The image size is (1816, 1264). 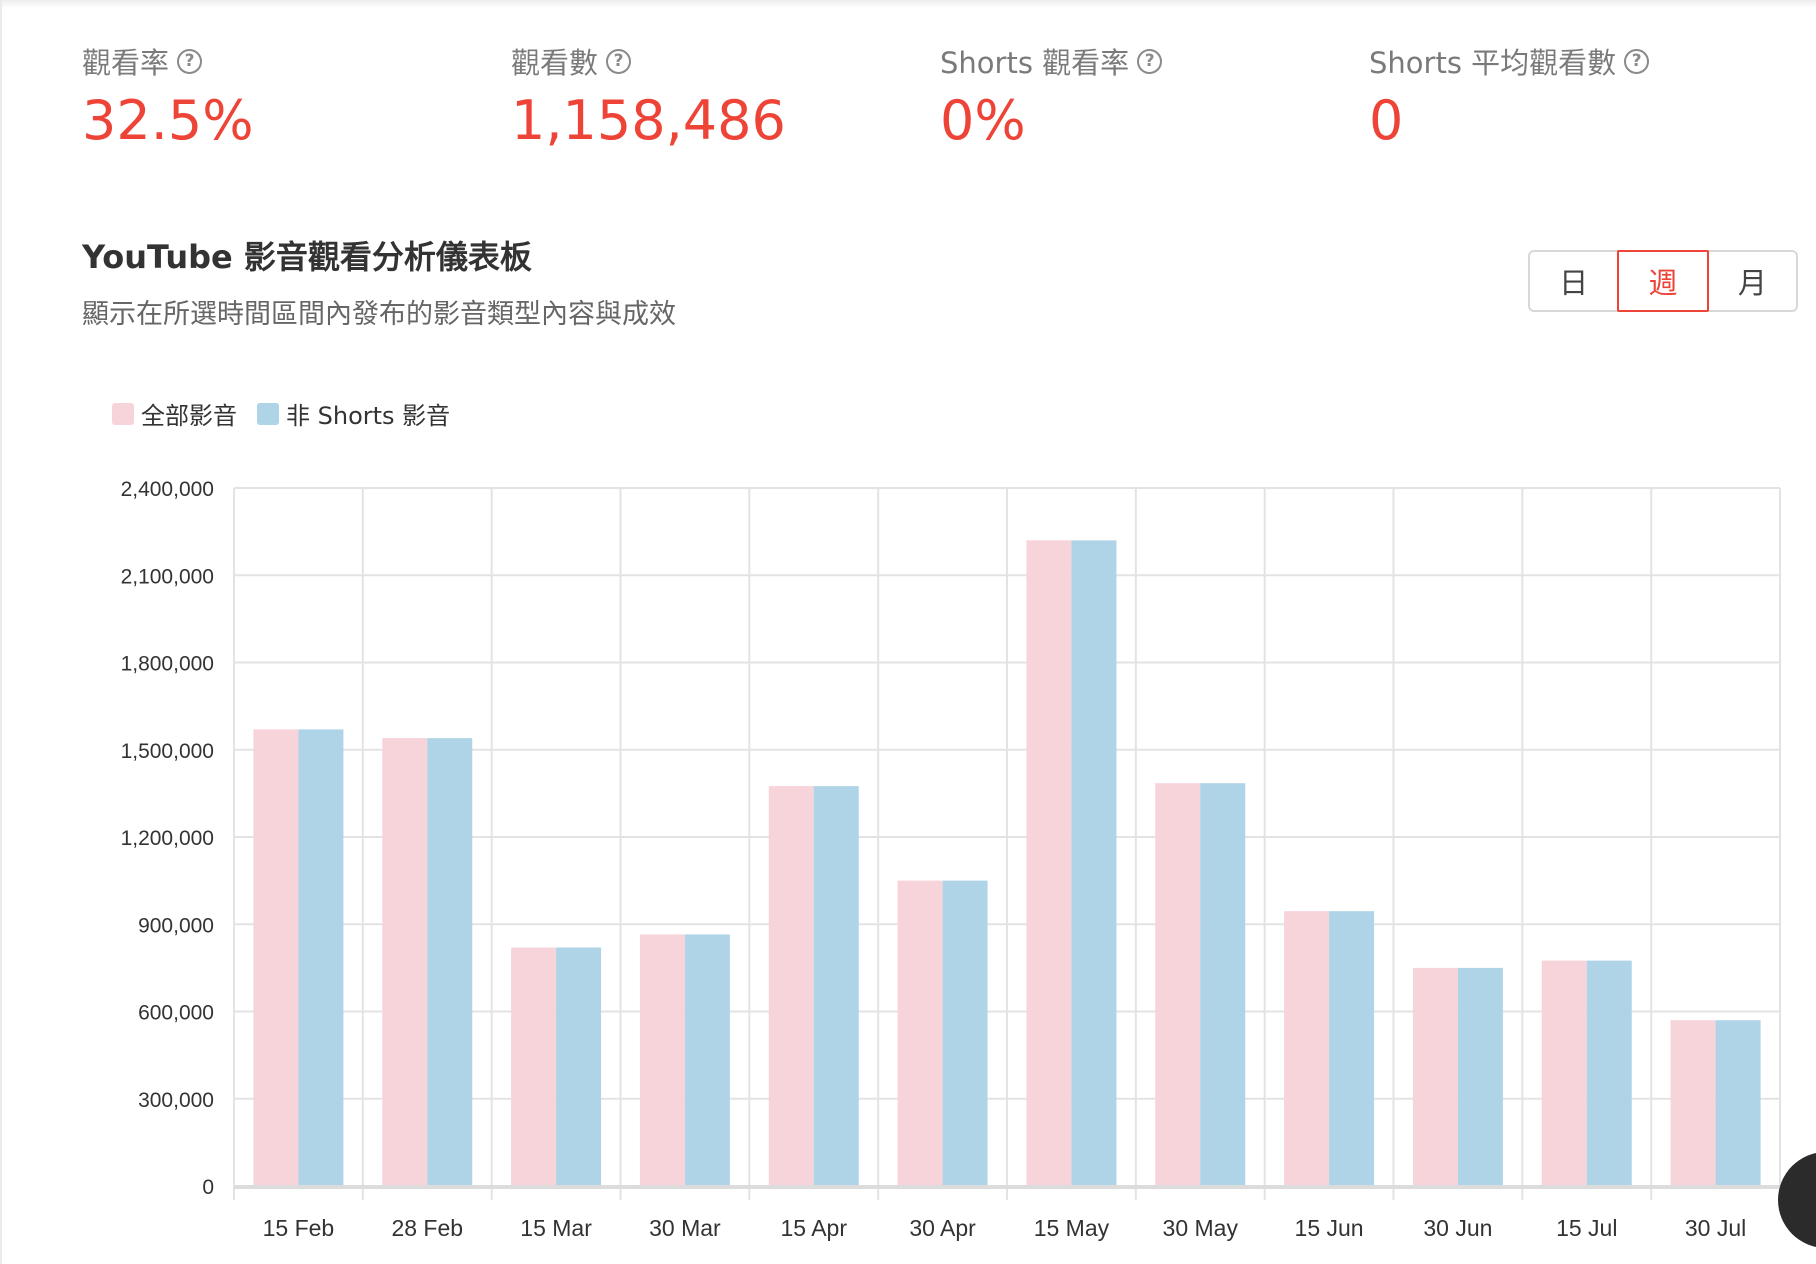 What do you see at coordinates (167, 838) in the screenshot?
I see `y-tick-label: 1,200,000` at bounding box center [167, 838].